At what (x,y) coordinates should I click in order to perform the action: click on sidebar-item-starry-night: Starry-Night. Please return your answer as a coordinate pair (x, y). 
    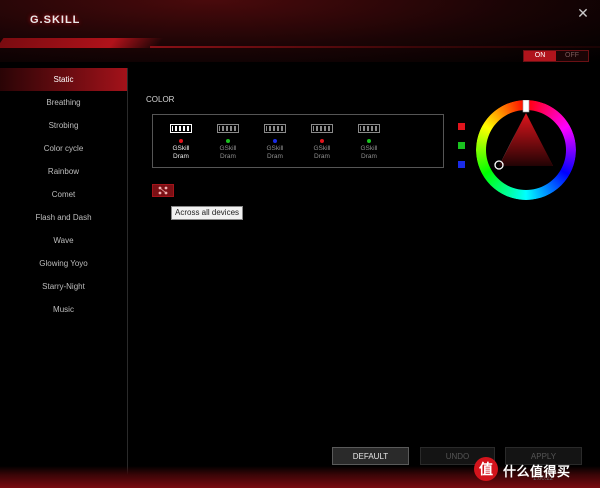
    Looking at the image, I should click on (63, 286).